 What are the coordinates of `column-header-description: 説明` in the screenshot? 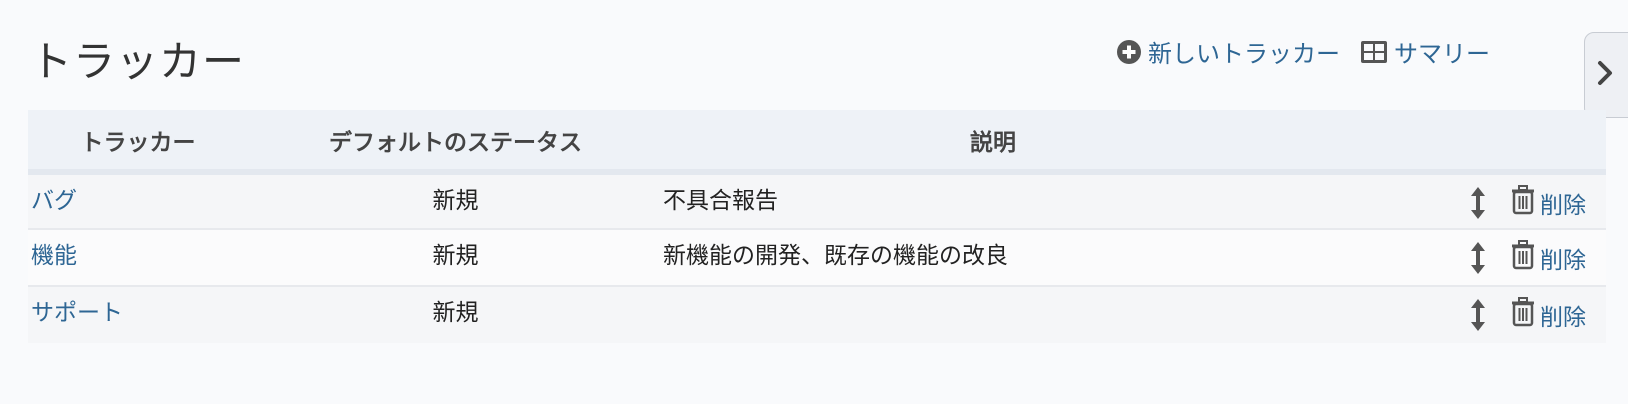 It's located at (993, 142).